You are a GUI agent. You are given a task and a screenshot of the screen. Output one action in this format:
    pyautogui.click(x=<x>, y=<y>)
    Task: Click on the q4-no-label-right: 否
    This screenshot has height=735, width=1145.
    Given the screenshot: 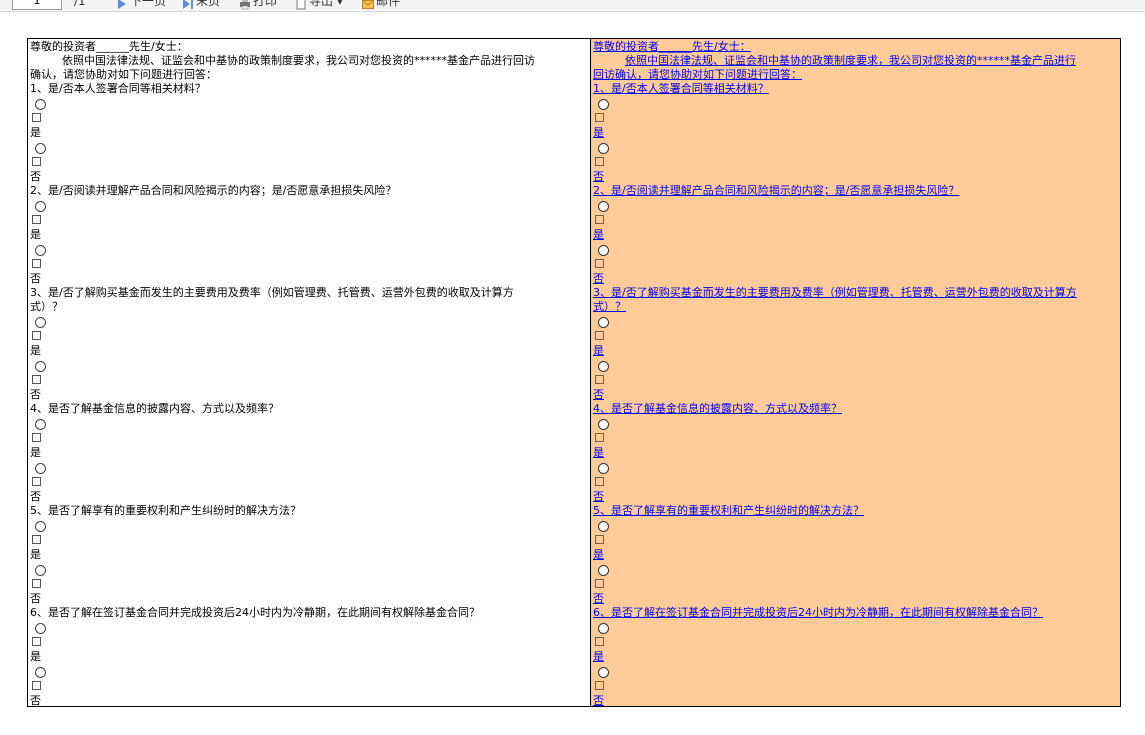 What is the action you would take?
    pyautogui.click(x=855, y=496)
    